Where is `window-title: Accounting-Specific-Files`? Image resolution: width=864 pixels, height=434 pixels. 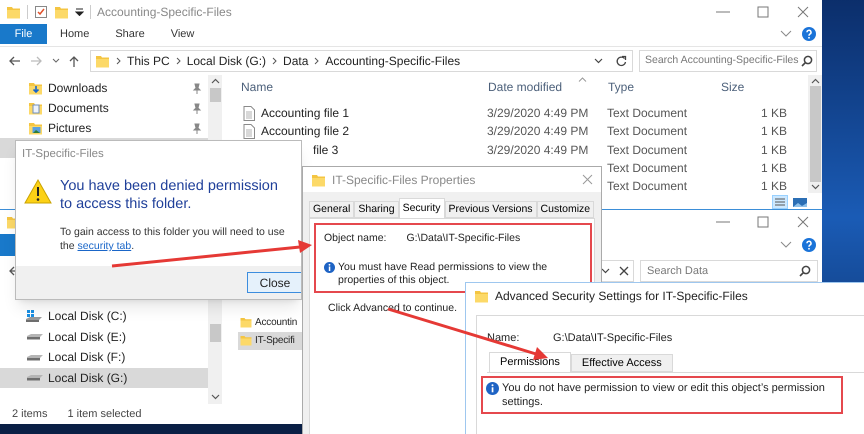 window-title: Accounting-Specific-Files is located at coordinates (165, 12).